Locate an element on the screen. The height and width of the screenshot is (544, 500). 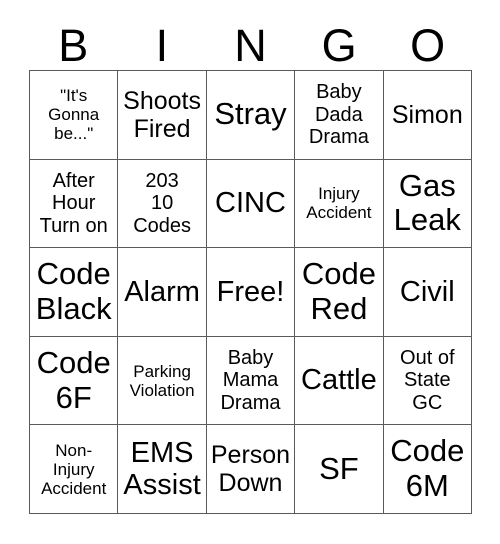
bingo-cell-label: Code 6M is located at coordinates (427, 468).